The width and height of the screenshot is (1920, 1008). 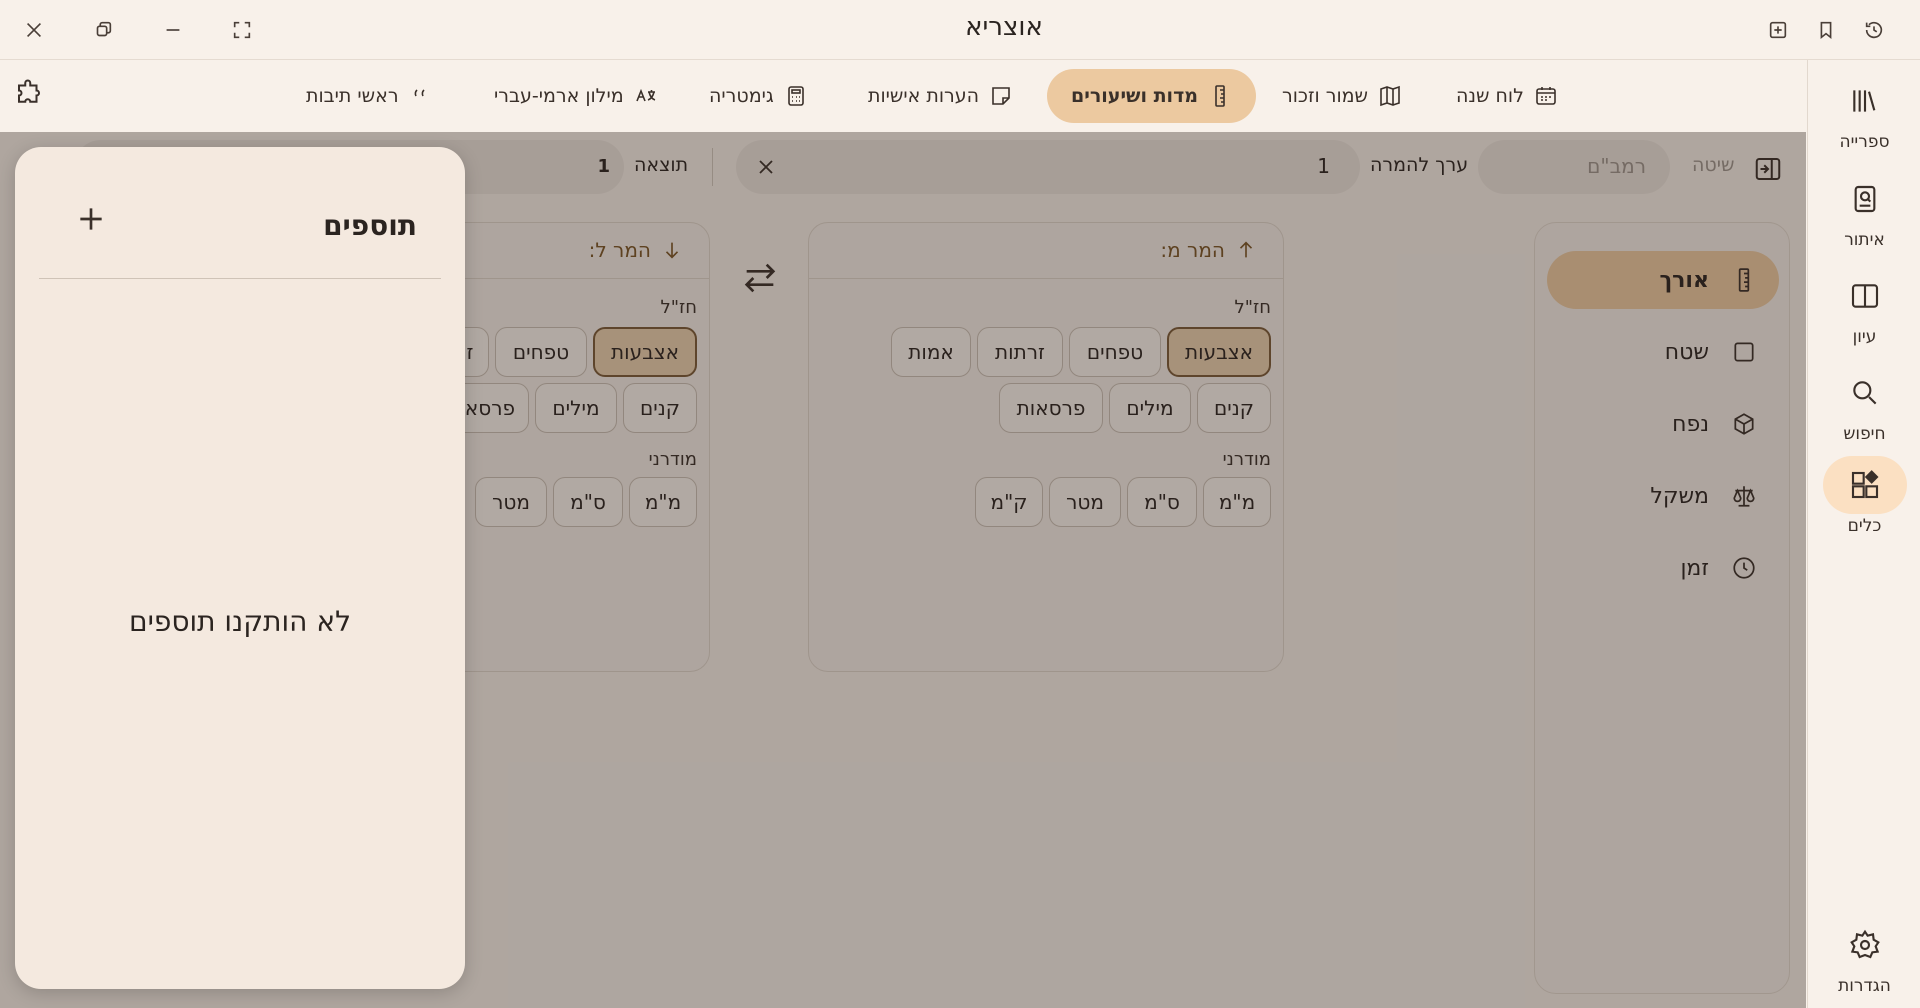 What do you see at coordinates (370, 225) in the screenshot?
I see `addons-title: תוספים` at bounding box center [370, 225].